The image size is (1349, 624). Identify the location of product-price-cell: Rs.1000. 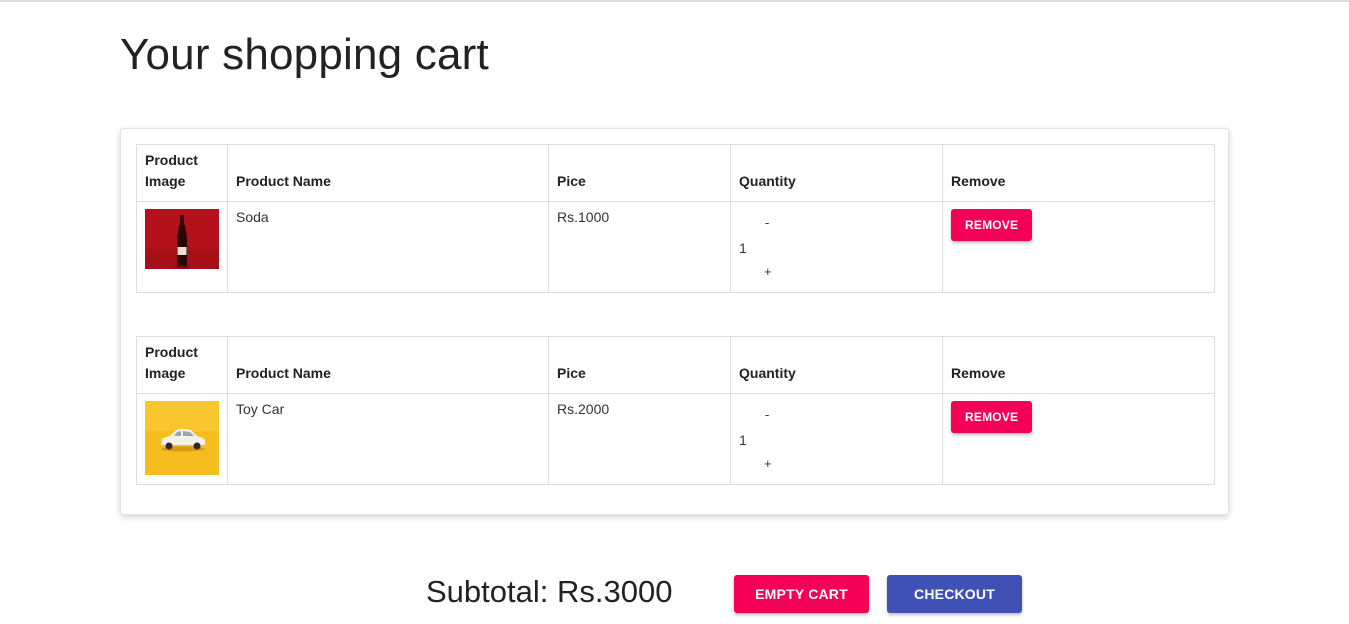
(639, 247).